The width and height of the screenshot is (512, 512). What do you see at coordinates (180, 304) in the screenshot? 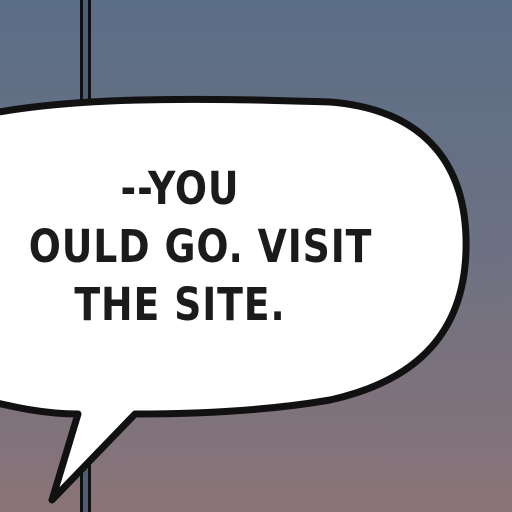
I see `speech-line-3: THE SITE.` at bounding box center [180, 304].